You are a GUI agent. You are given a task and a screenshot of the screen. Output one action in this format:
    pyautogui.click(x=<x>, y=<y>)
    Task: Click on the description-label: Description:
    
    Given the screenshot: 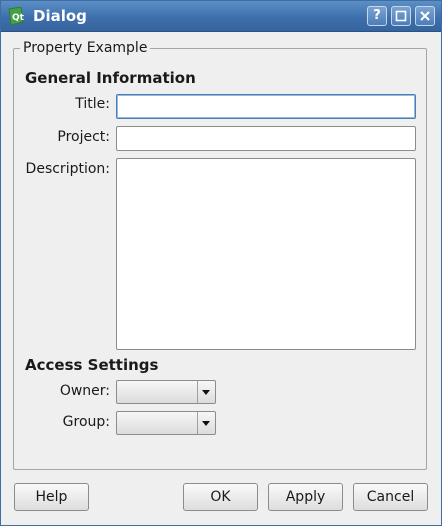 What is the action you would take?
    pyautogui.click(x=67, y=169)
    